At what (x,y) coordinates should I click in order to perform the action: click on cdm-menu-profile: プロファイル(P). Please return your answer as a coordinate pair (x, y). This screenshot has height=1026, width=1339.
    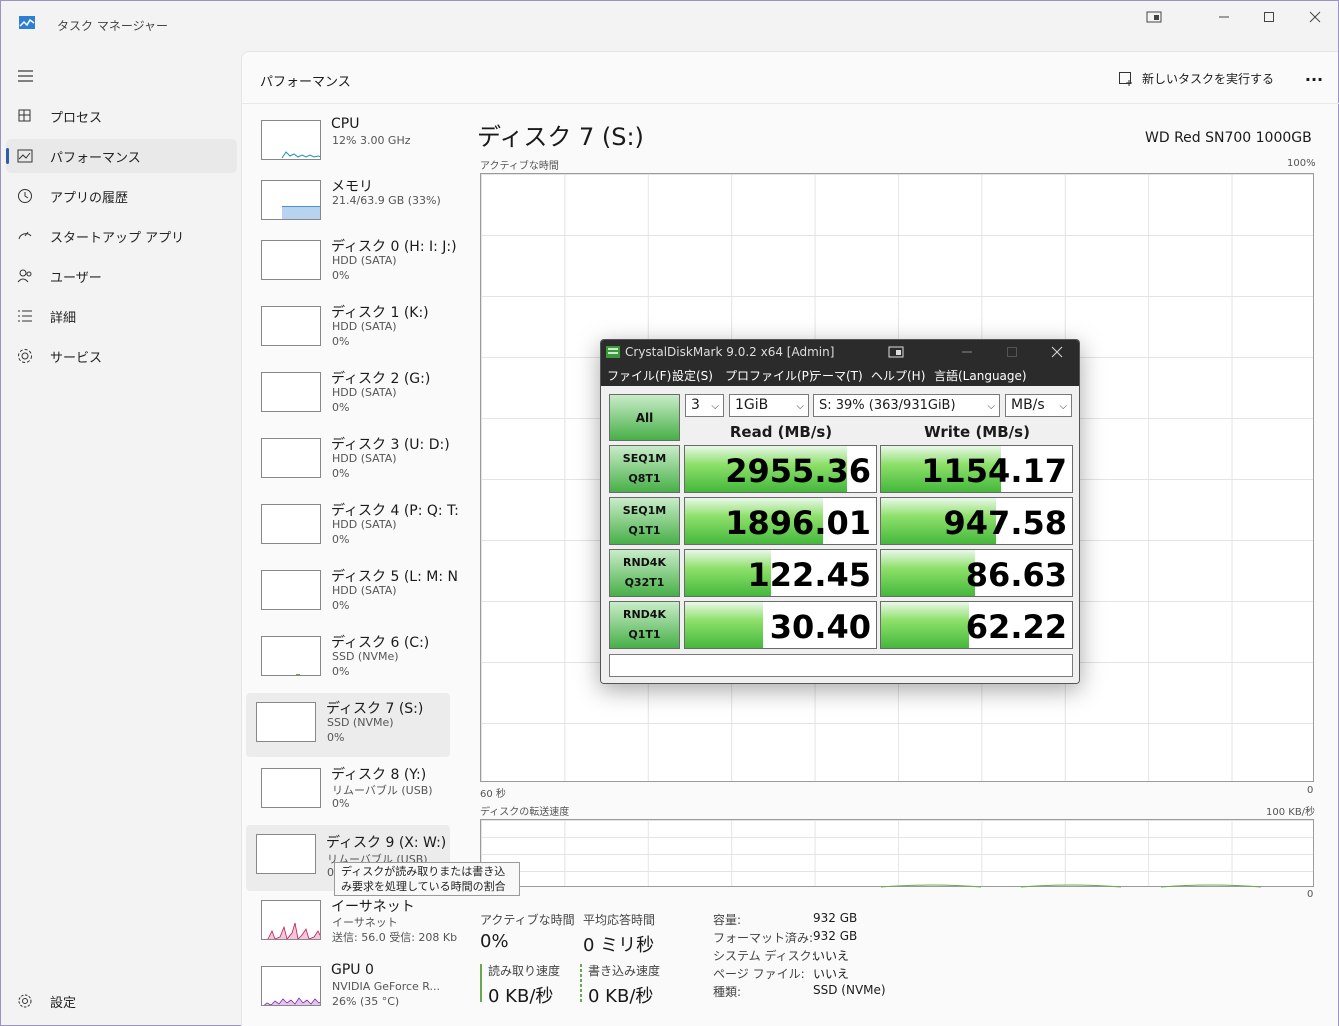
    Looking at the image, I should click on (769, 375).